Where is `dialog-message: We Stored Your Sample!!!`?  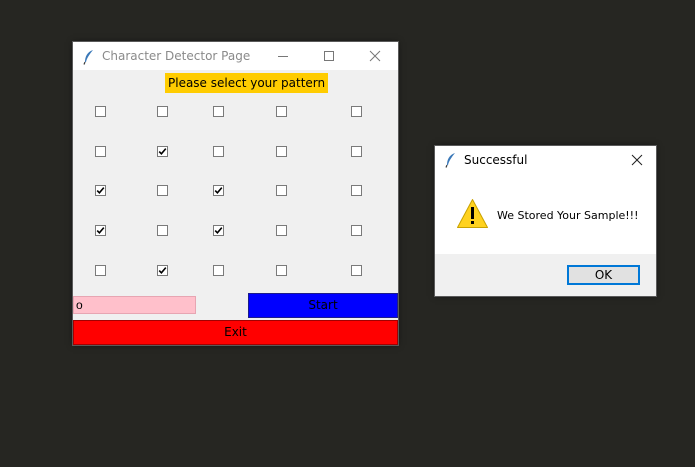 dialog-message: We Stored Your Sample!!! is located at coordinates (568, 215).